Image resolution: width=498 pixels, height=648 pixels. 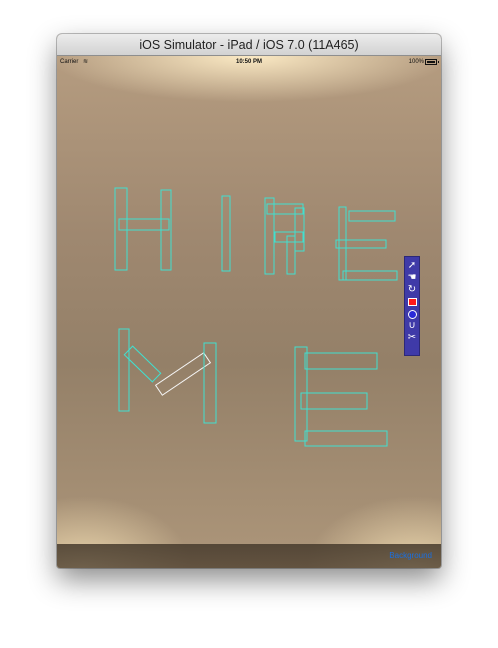 I want to click on background-button: Background, so click(x=410, y=555).